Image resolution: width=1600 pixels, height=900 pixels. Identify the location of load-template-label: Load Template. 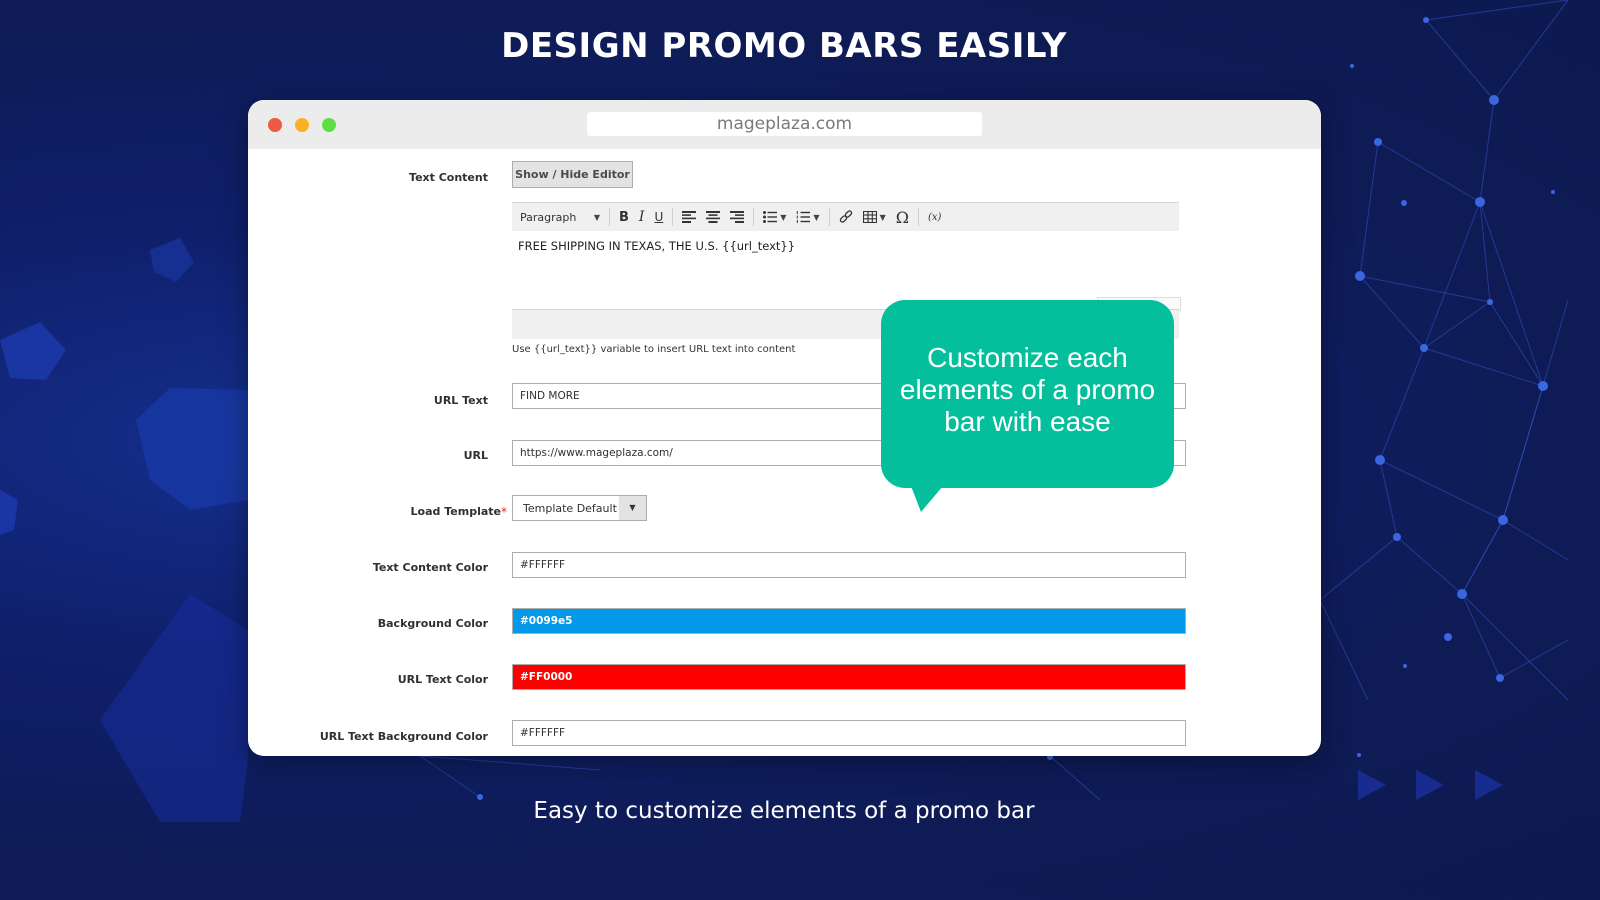
(456, 511).